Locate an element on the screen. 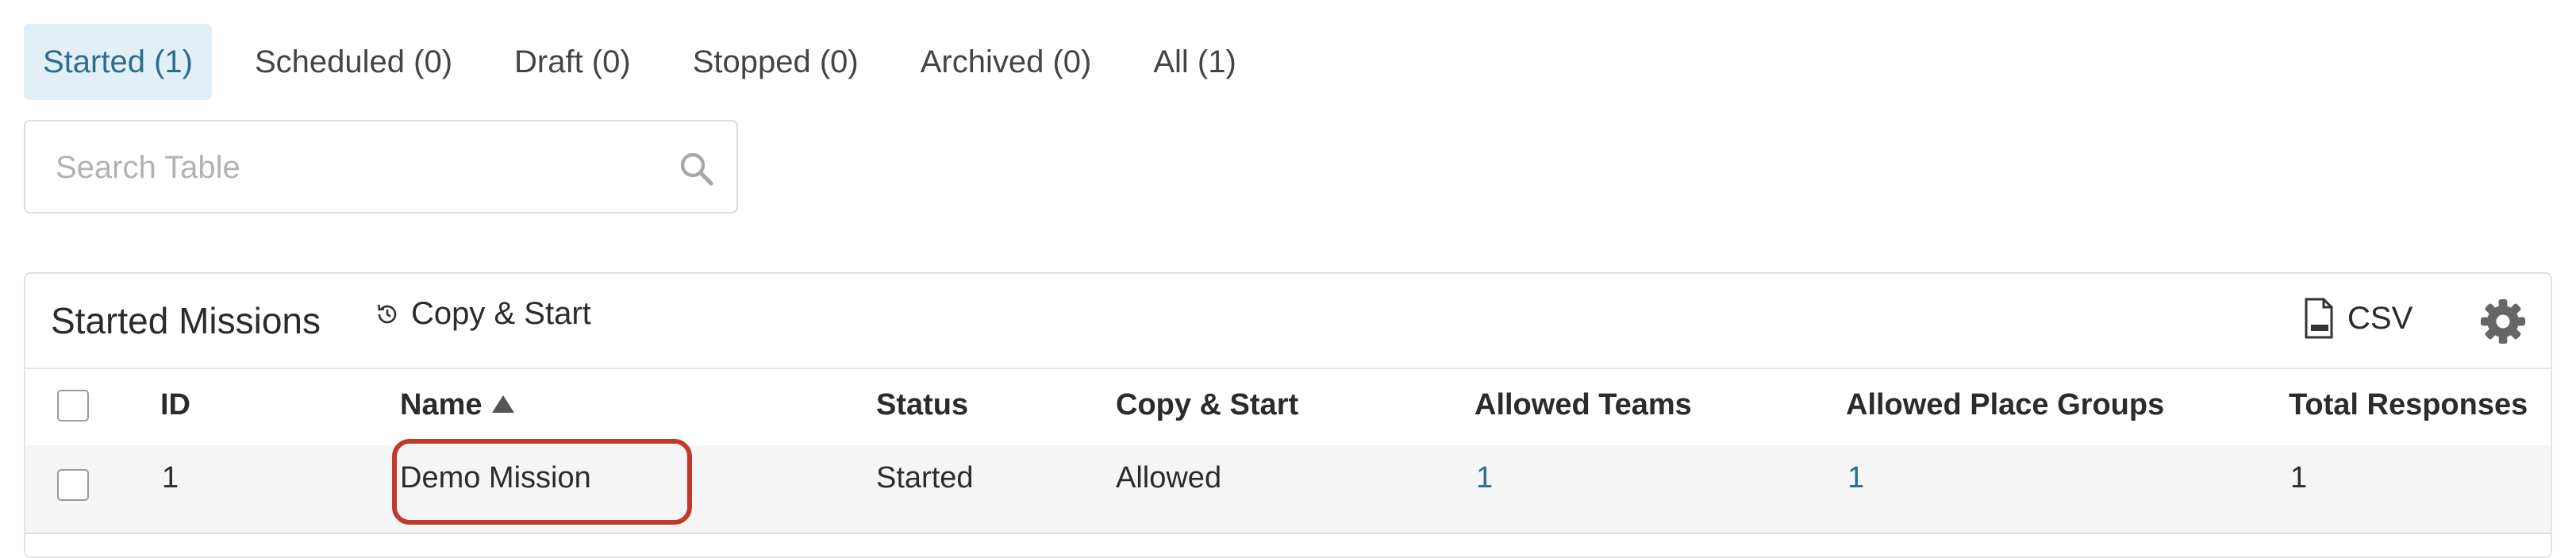 This screenshot has width=2576, height=558. row-checkbox is located at coordinates (73, 485).